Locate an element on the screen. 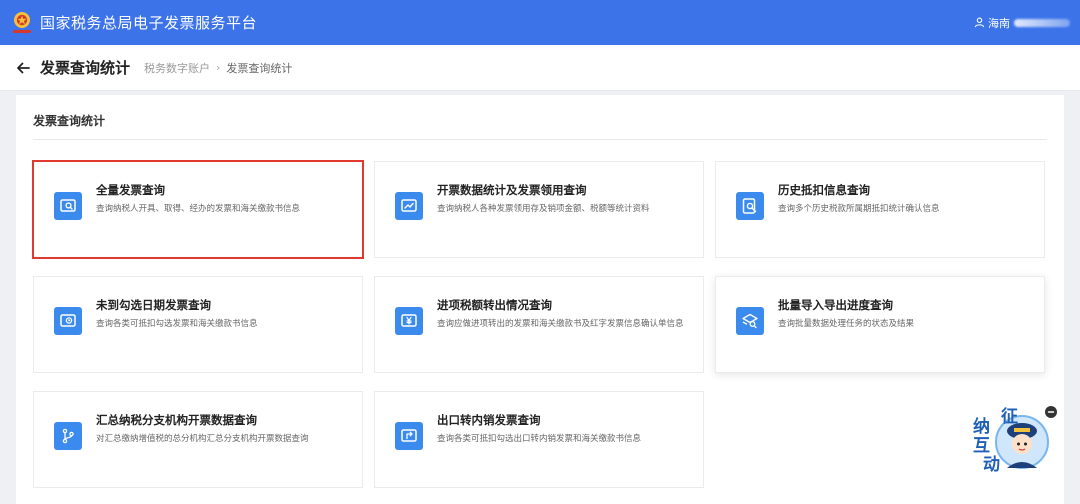  card-title: 进项税额转出情况查询 is located at coordinates (494, 305).